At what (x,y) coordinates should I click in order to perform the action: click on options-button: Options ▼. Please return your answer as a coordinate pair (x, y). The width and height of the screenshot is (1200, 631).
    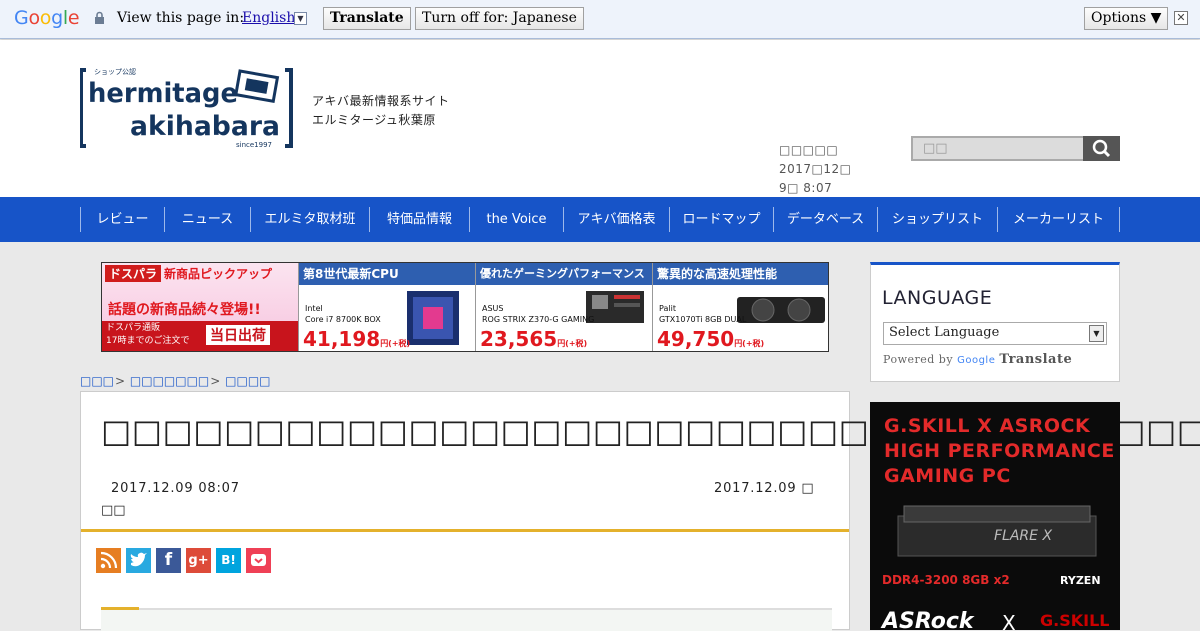
    Looking at the image, I should click on (1126, 18).